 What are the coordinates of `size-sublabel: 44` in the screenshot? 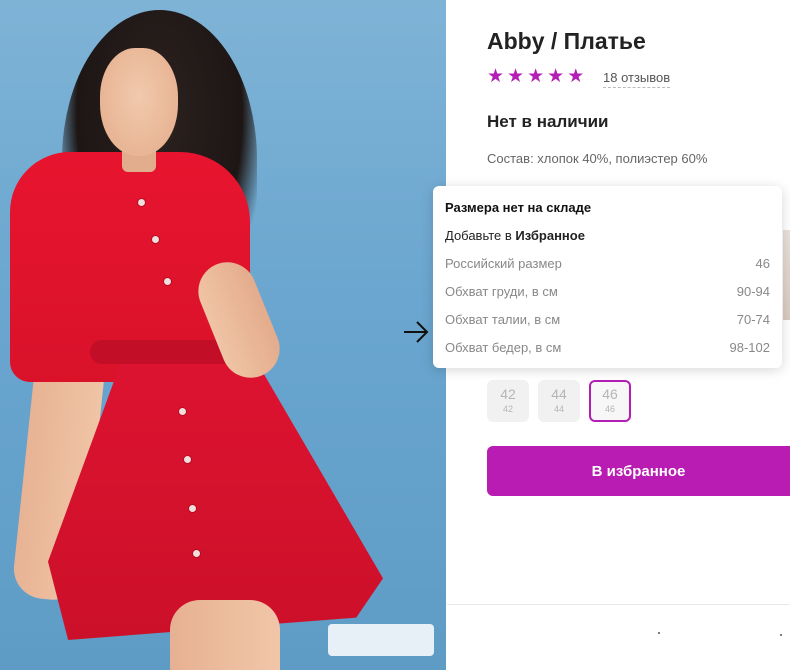 It's located at (558, 409).